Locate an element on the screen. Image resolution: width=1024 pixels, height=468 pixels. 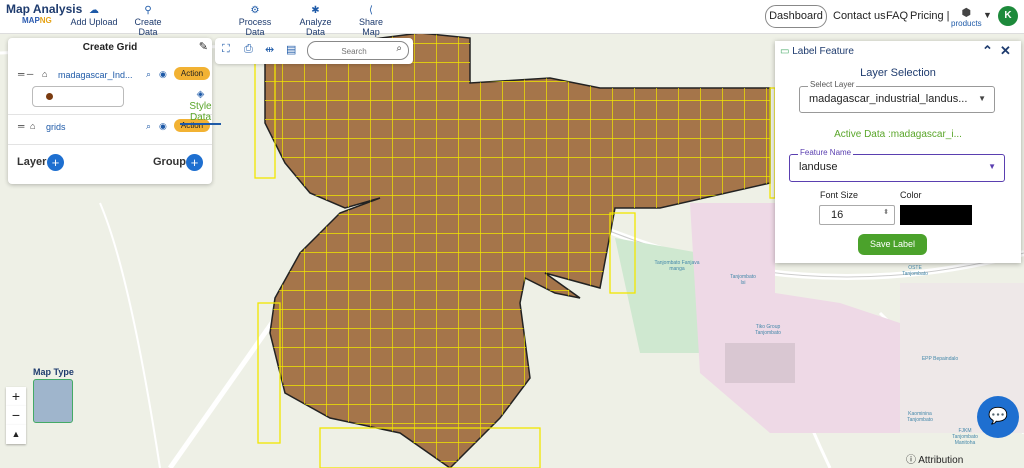
nav-create-data: ⚲ Create Data is located at coordinates (148, 20).